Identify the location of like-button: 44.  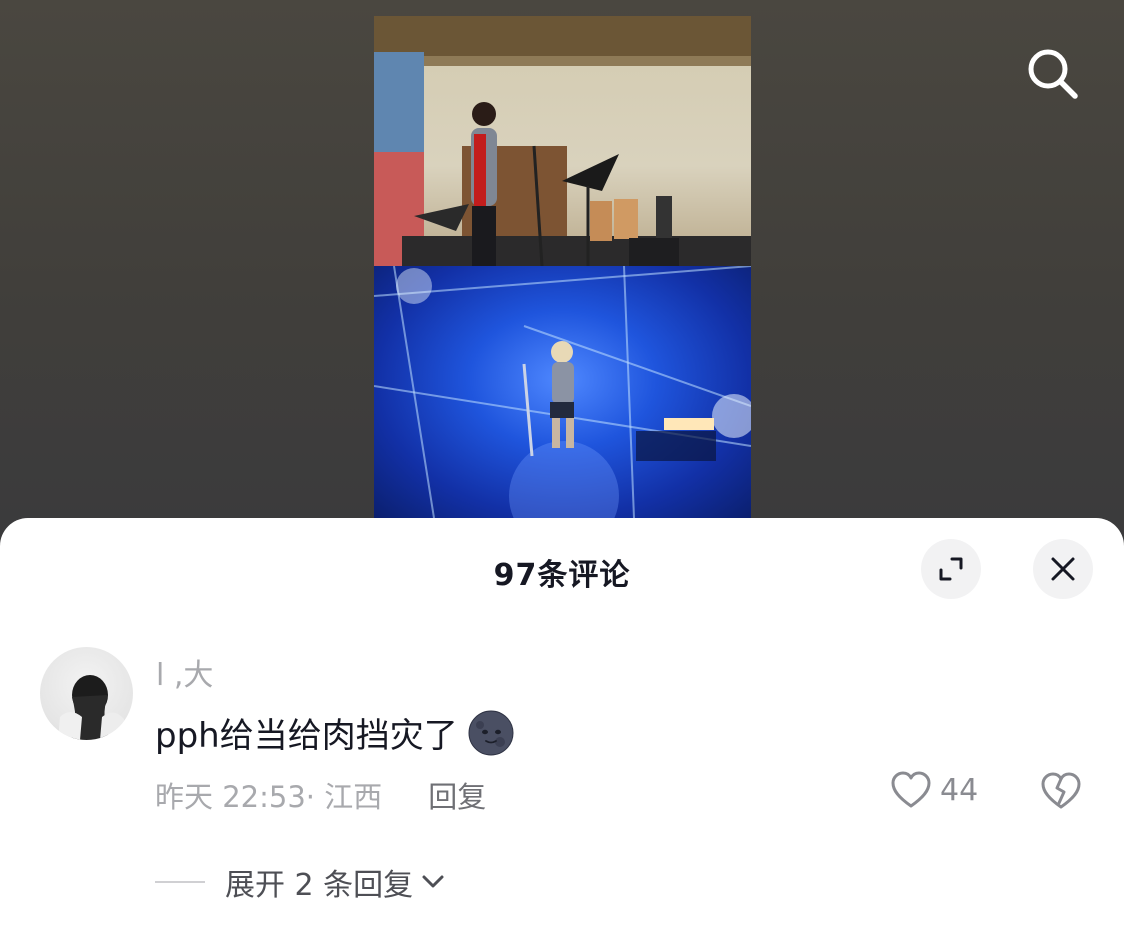
(934, 790).